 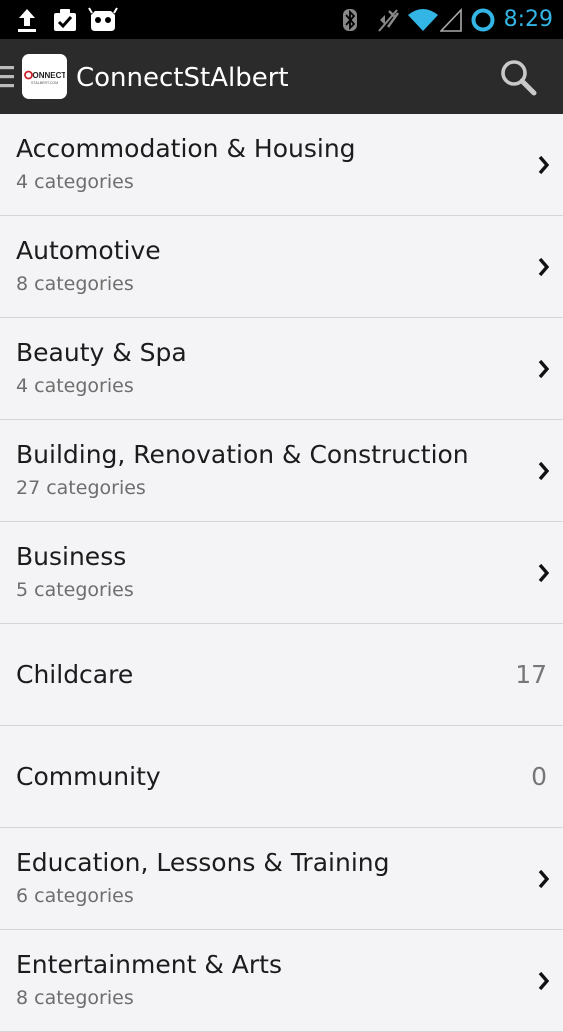 What do you see at coordinates (149, 964) in the screenshot?
I see `list-item-title: Entertainment & Arts` at bounding box center [149, 964].